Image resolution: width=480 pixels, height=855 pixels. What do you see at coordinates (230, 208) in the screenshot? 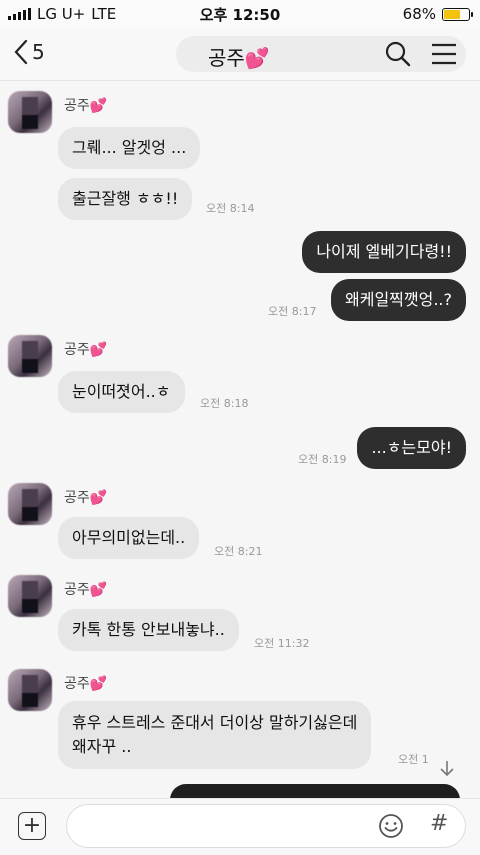
I see `message-time: 오전 8:14` at bounding box center [230, 208].